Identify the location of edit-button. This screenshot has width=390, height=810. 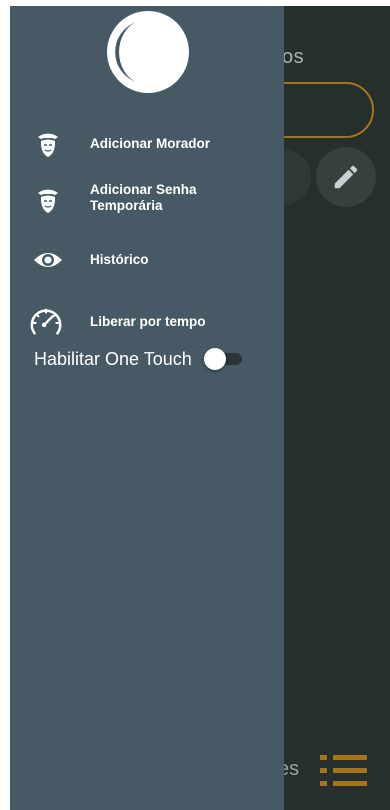
(346, 177).